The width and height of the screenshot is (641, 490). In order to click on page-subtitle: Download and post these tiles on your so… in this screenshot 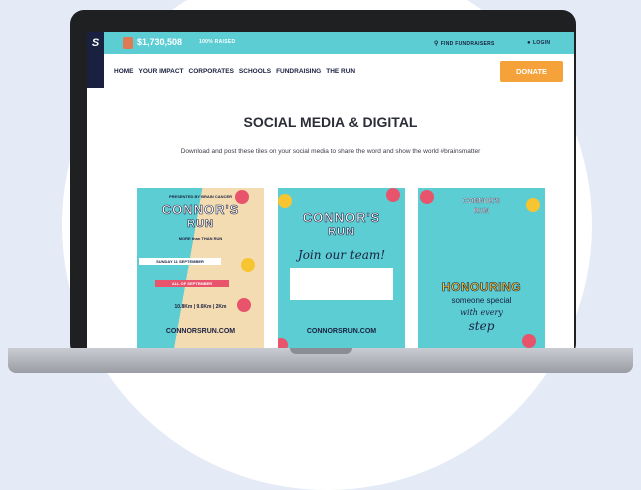, I will do `click(330, 151)`.